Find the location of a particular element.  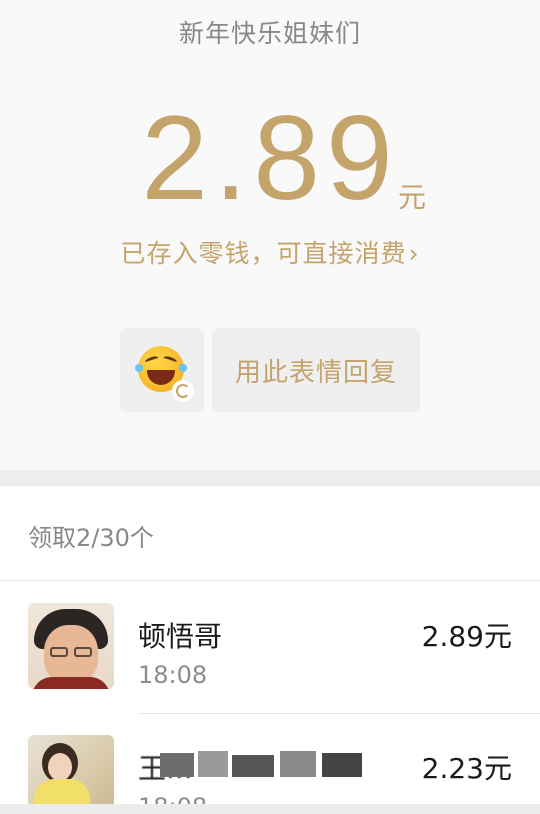

amount-container: 2.89 is located at coordinates (270, 158).